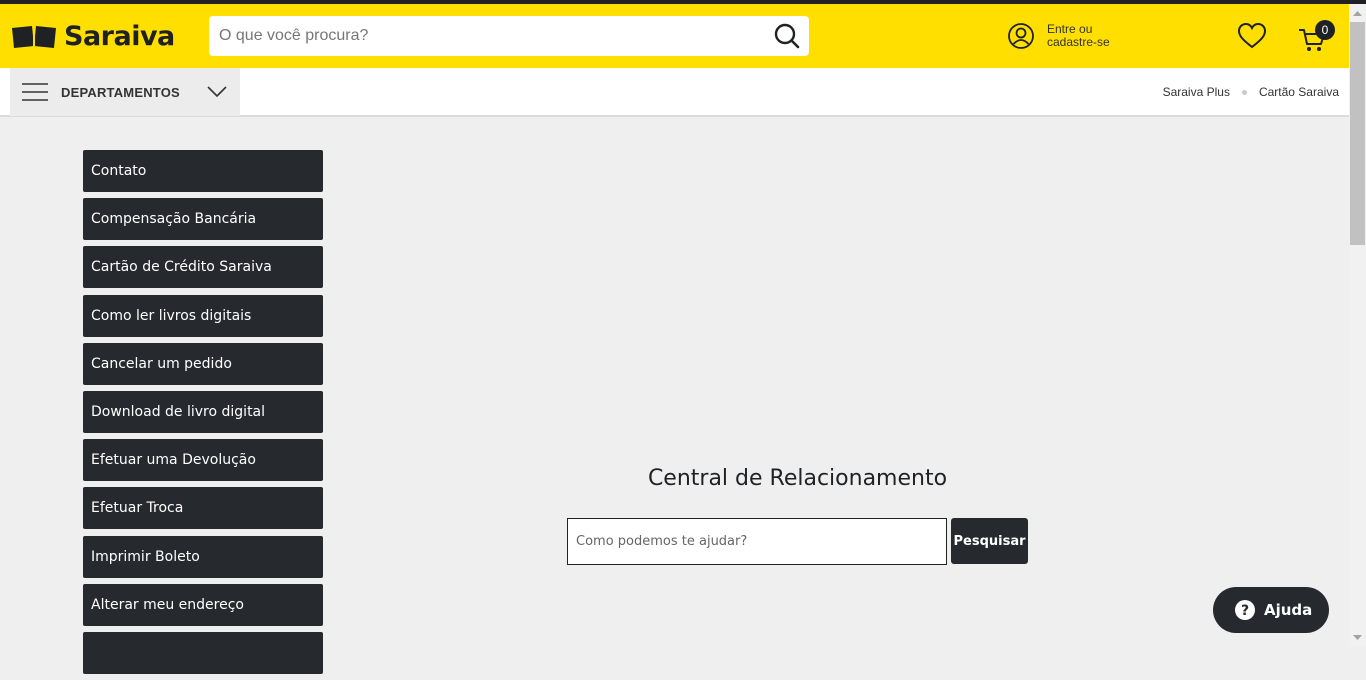 This screenshot has height=680, width=1366. Describe the element at coordinates (203, 219) in the screenshot. I see `menu-item-compensacao-bancaria: Compensação Bancária` at that location.